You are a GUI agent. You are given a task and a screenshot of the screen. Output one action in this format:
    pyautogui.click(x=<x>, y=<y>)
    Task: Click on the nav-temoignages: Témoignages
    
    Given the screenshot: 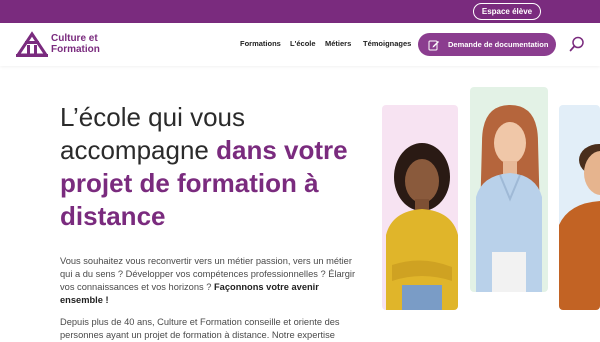 What is the action you would take?
    pyautogui.click(x=387, y=43)
    